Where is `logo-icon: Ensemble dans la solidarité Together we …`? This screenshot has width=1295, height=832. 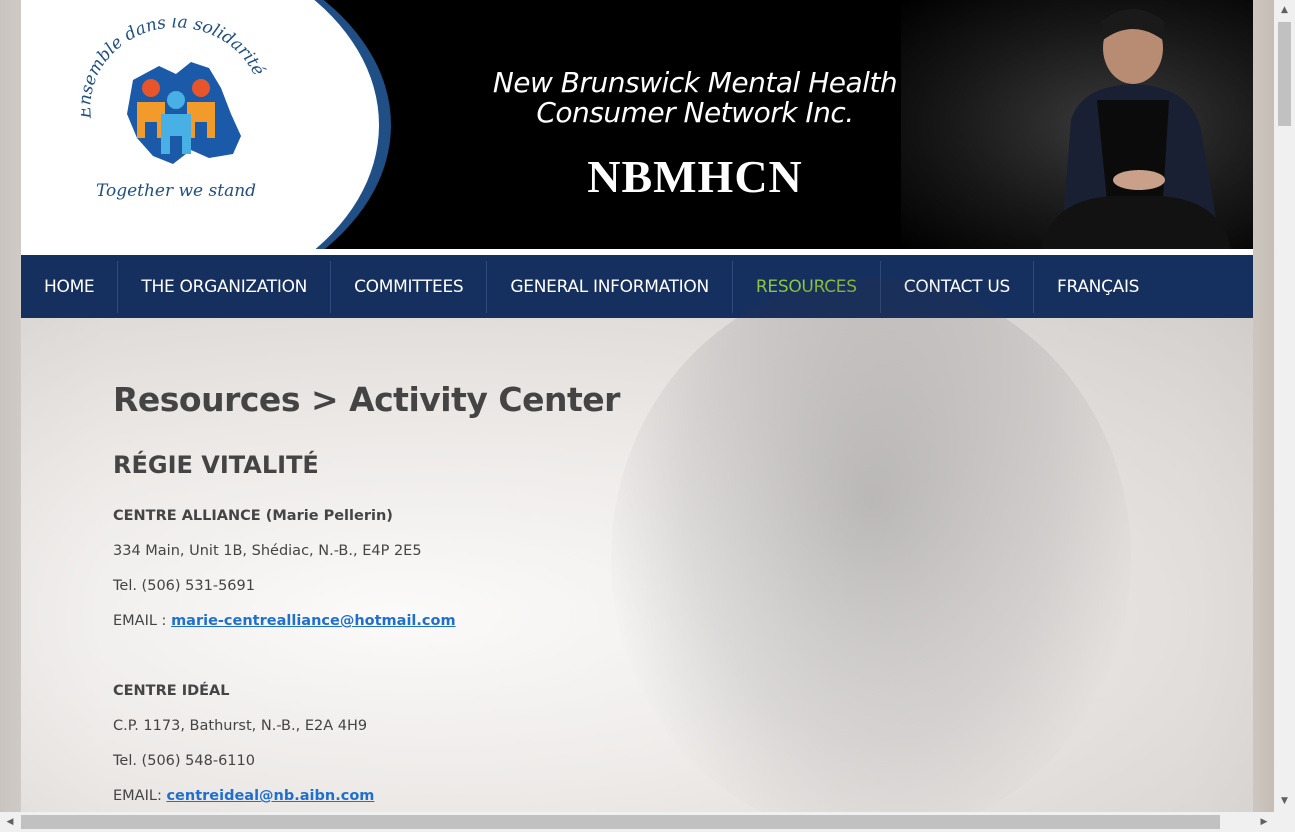 logo-icon: Ensemble dans la solidarité Together we … is located at coordinates (176, 113).